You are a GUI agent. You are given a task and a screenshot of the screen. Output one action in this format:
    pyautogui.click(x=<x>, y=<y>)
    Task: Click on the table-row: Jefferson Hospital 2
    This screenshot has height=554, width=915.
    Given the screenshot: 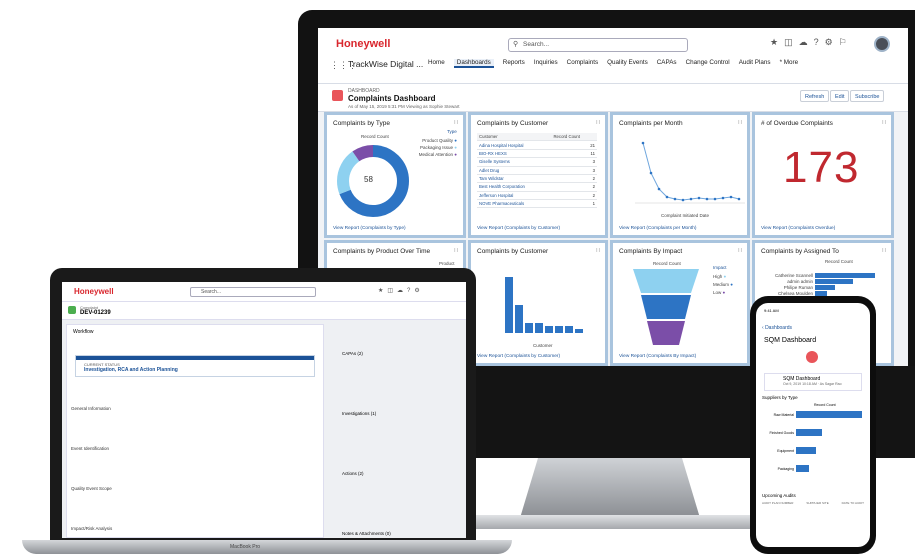 What is the action you would take?
    pyautogui.click(x=537, y=196)
    